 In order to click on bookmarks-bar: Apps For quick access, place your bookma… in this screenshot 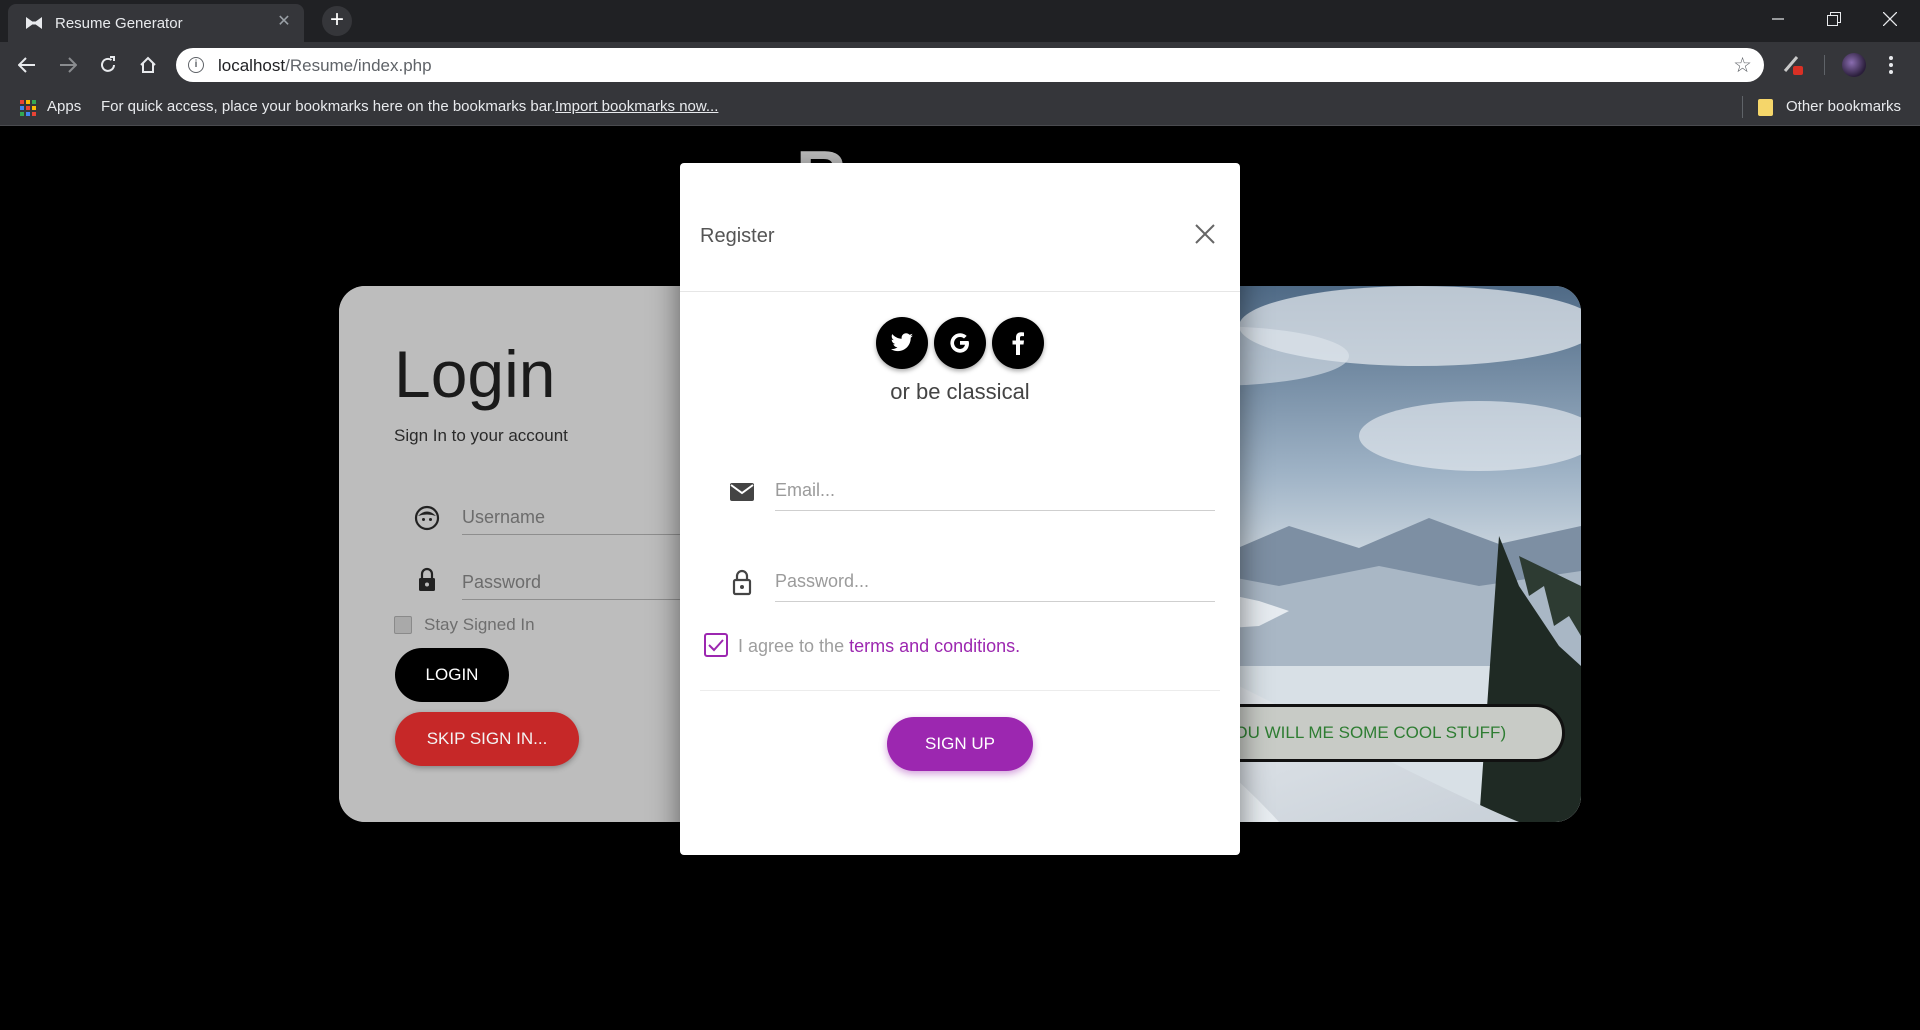, I will do `click(960, 107)`.